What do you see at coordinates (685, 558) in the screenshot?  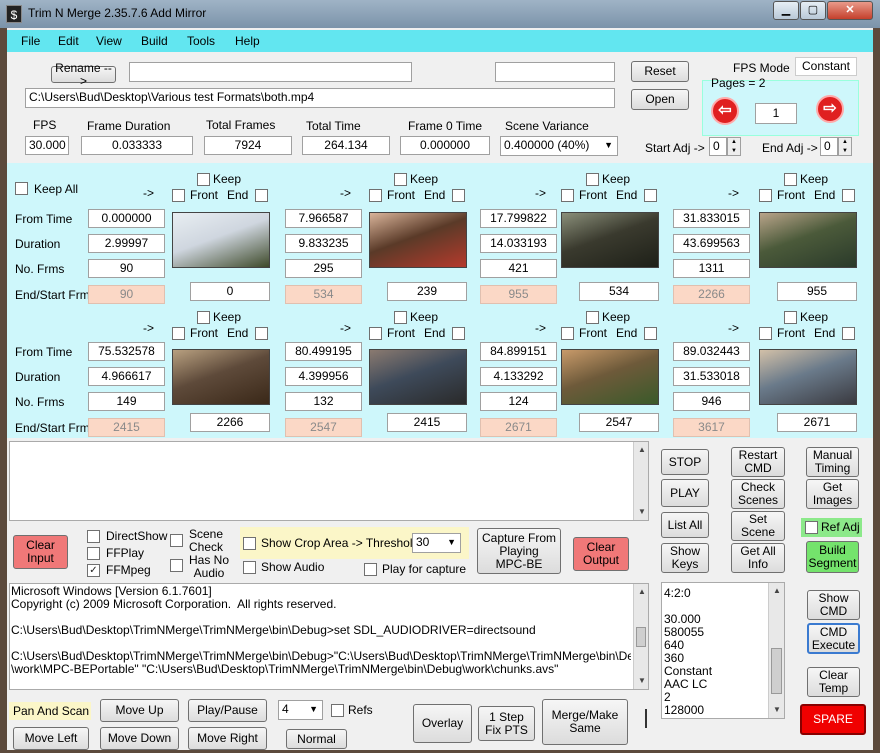 I see `show-keys-button: Show Keys` at bounding box center [685, 558].